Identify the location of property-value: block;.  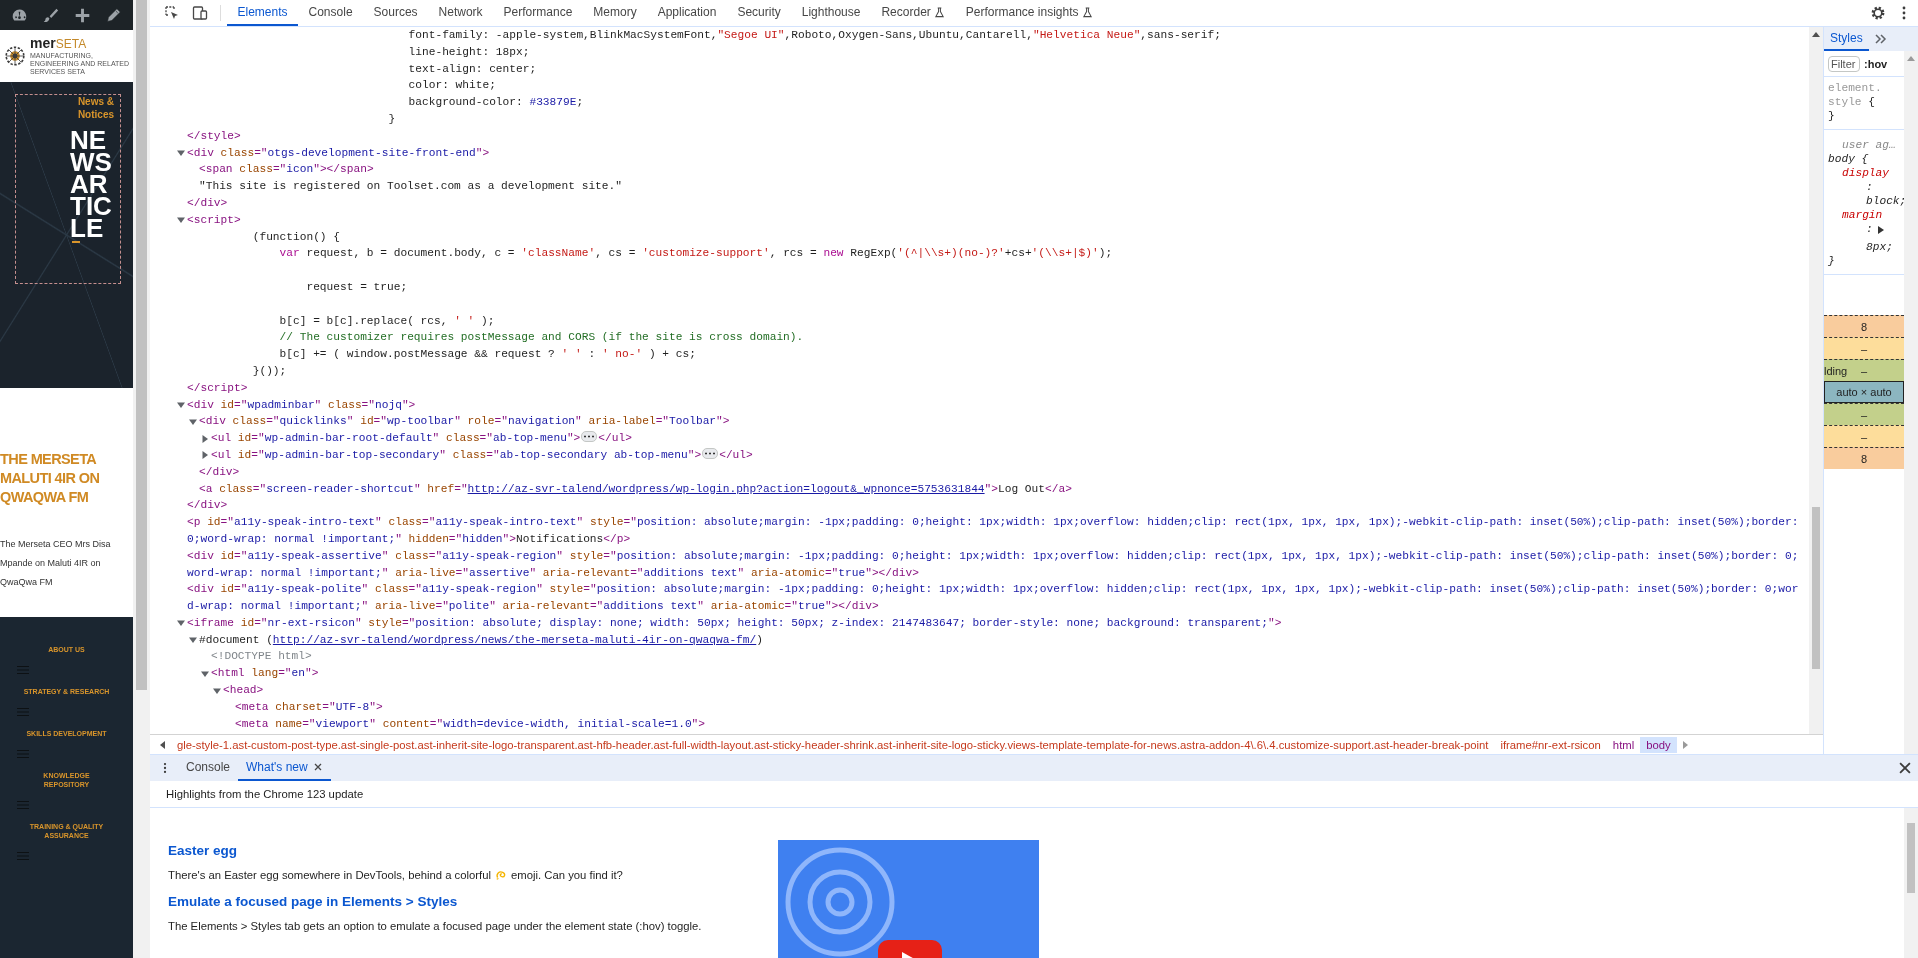
(1884, 201).